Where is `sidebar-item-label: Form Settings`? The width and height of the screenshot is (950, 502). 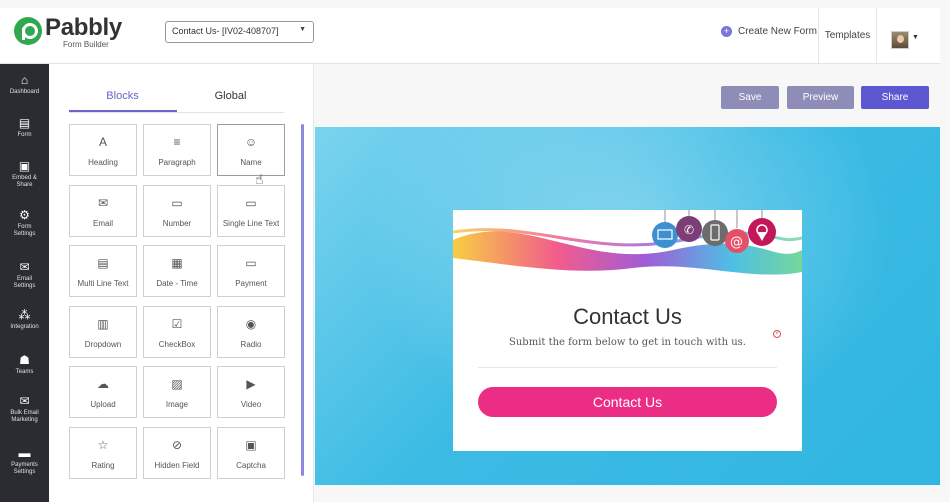 sidebar-item-label: Form Settings is located at coordinates (24, 230).